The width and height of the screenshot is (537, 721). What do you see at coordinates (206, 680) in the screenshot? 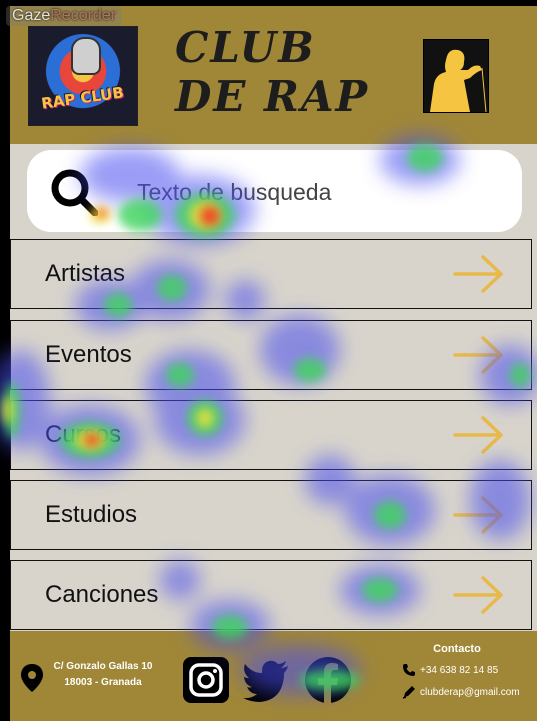
I see `instagram-icon` at bounding box center [206, 680].